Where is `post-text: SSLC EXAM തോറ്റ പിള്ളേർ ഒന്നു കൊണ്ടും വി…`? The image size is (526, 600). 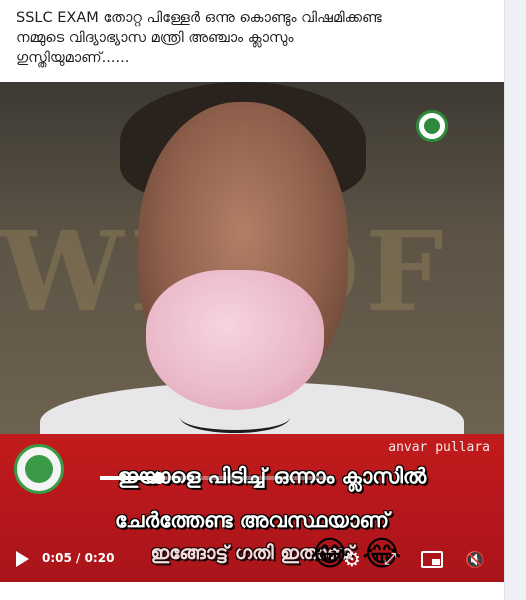
post-text: SSLC EXAM തോറ്റ പിള്ളേർ ഒന്നു കൊണ്ടും വി… is located at coordinates (251, 38).